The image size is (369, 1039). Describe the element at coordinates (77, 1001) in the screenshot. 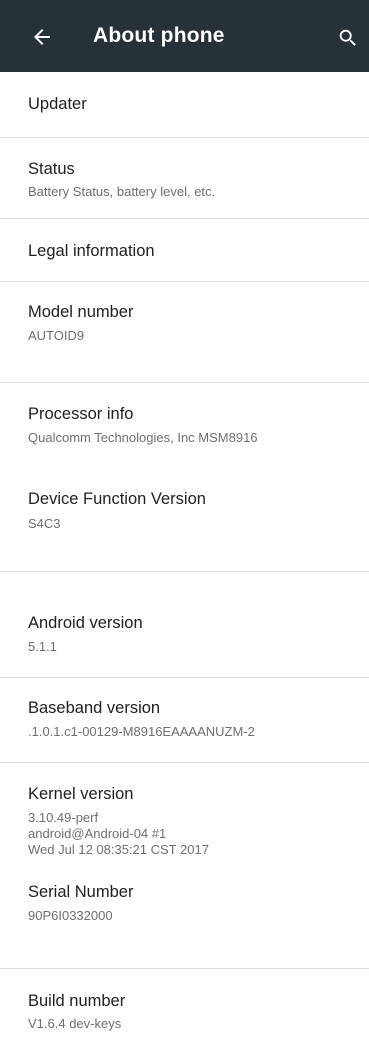

I see `item-title: Build number` at that location.